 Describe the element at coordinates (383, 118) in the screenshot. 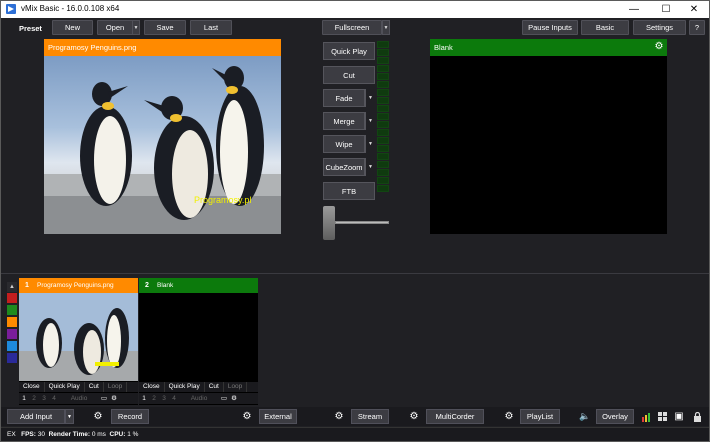

I see `audio-meter` at that location.